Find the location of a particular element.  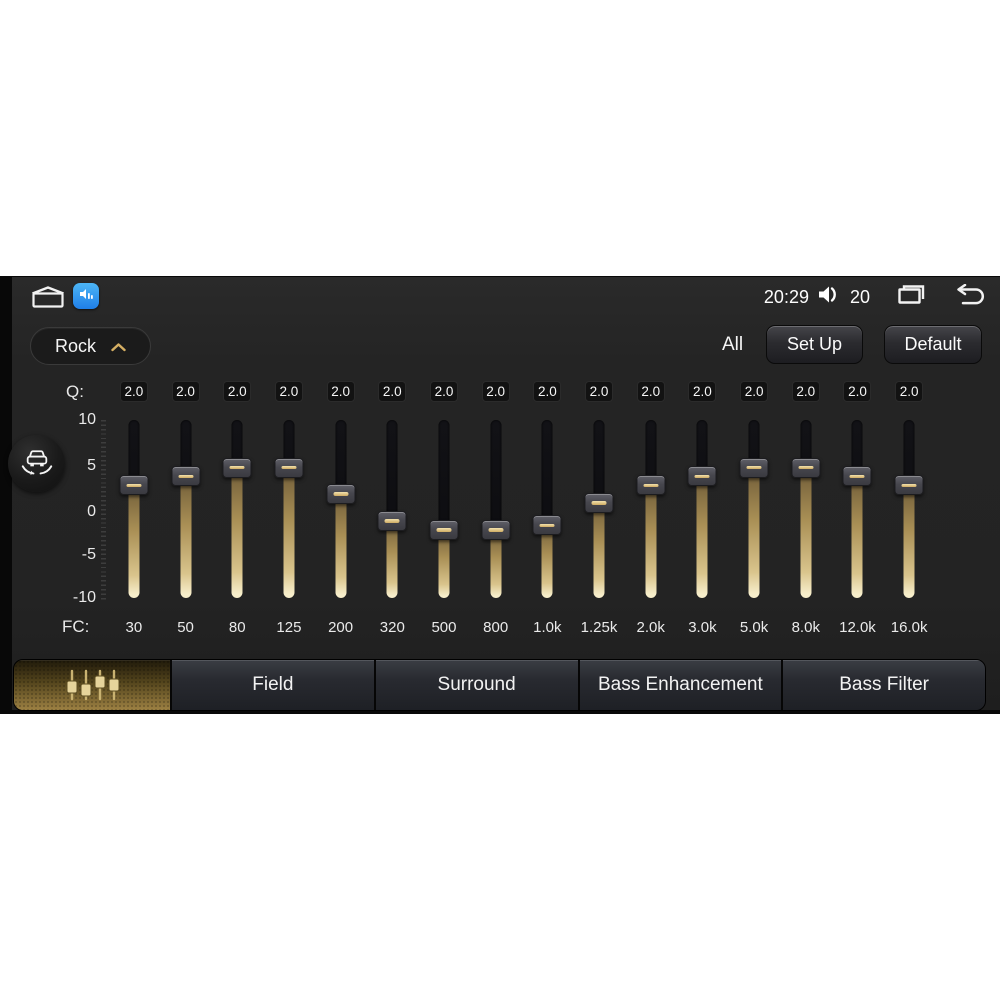

fc-cell-800: 800 is located at coordinates (496, 627).